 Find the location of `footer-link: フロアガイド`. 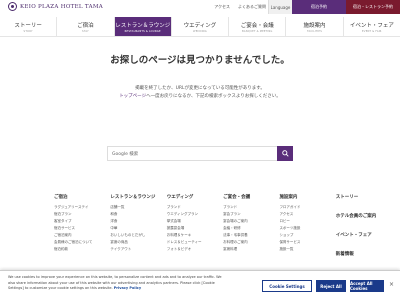

footer-link: フロアガイド is located at coordinates (307, 207).